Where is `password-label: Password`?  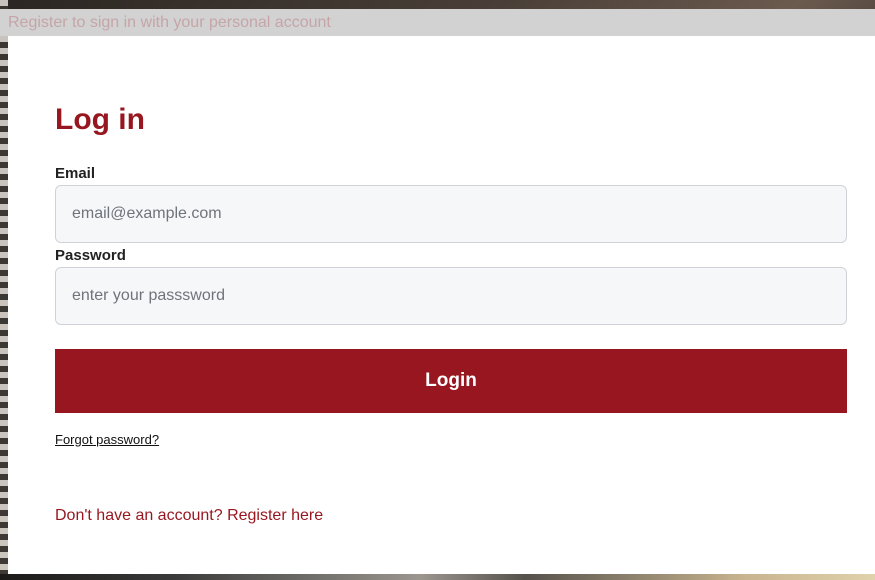
password-label: Password is located at coordinates (90, 255).